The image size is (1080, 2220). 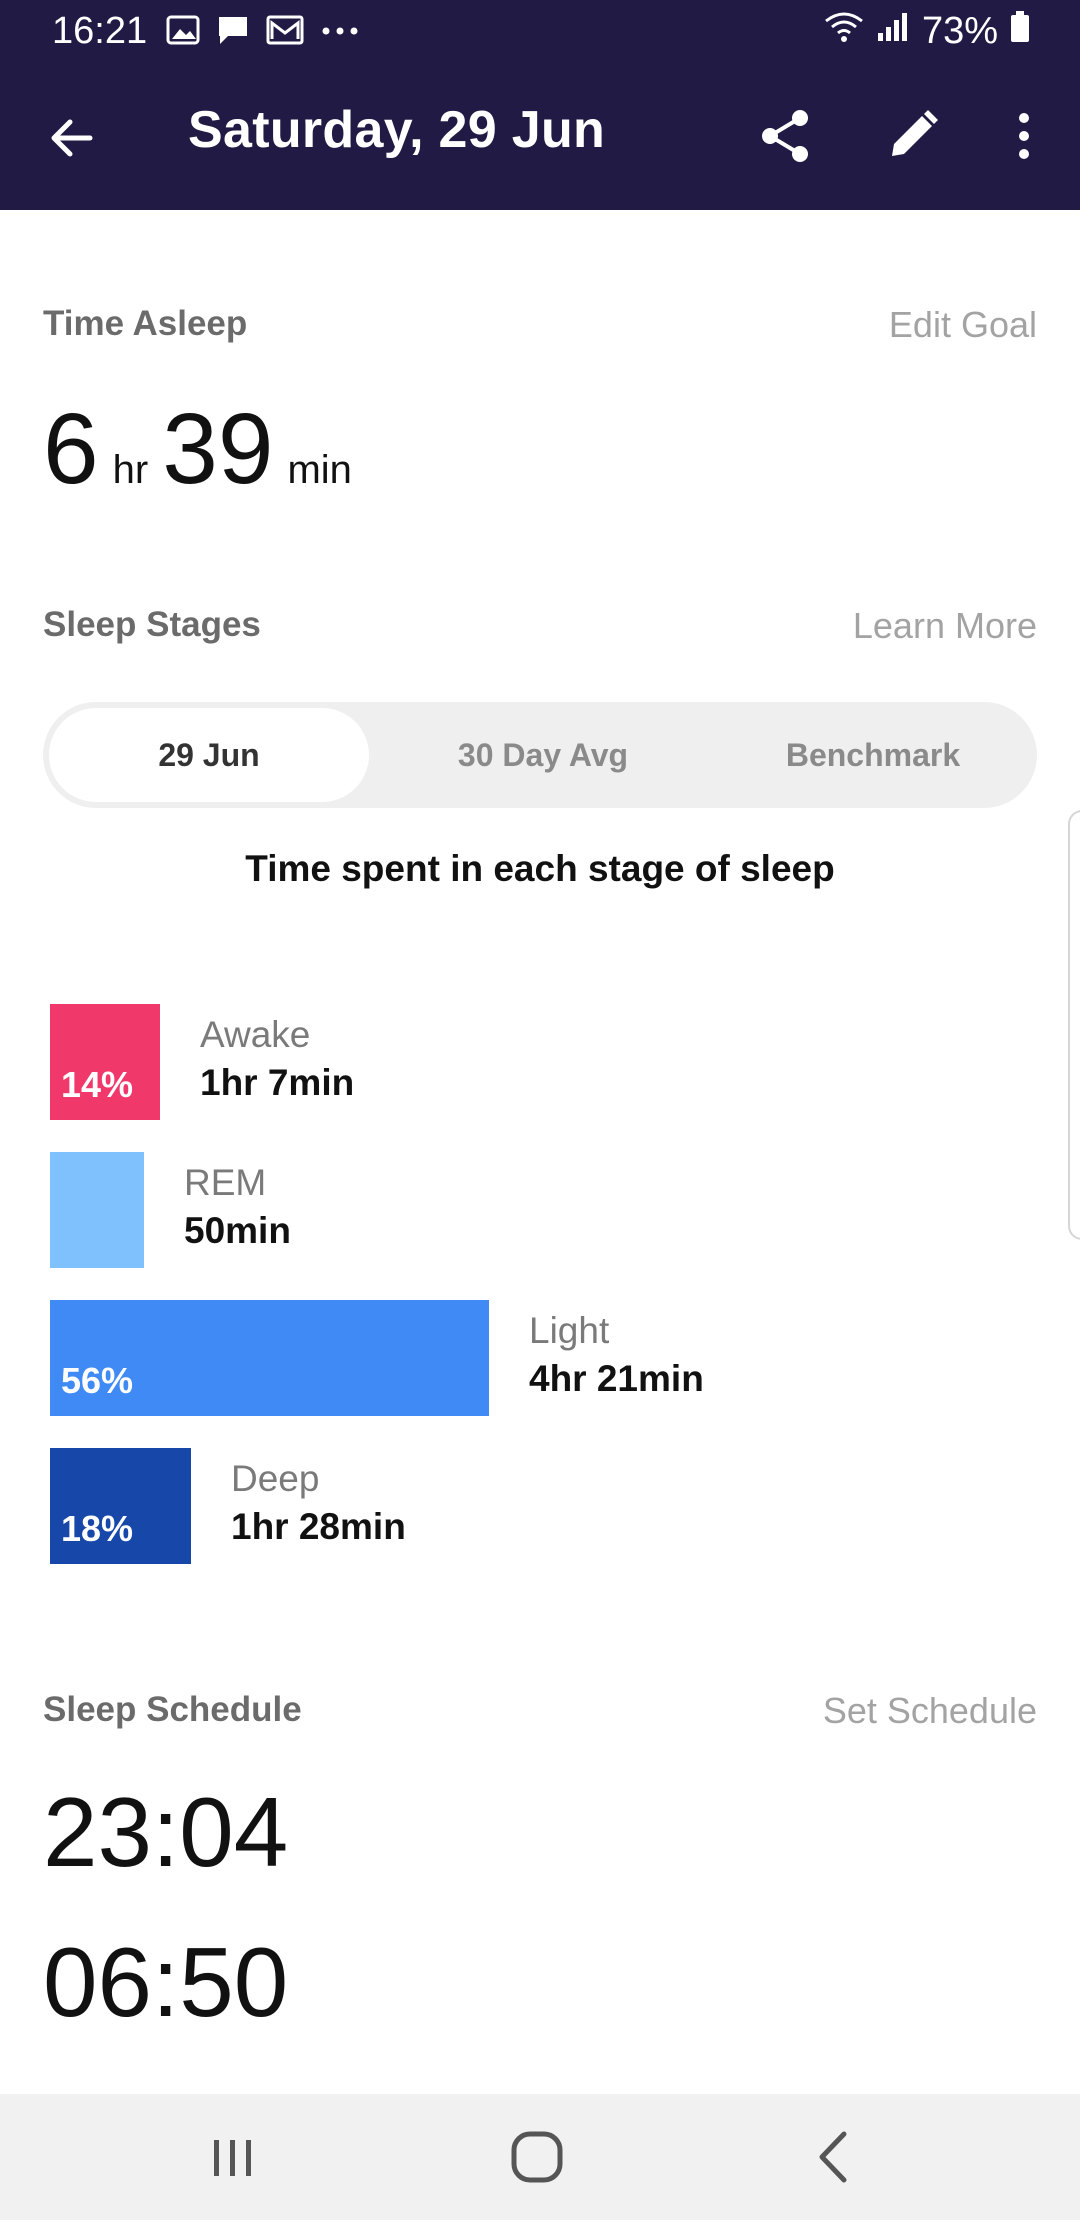 What do you see at coordinates (172, 1709) in the screenshot?
I see `sleep-schedule-title: Sleep Schedule` at bounding box center [172, 1709].